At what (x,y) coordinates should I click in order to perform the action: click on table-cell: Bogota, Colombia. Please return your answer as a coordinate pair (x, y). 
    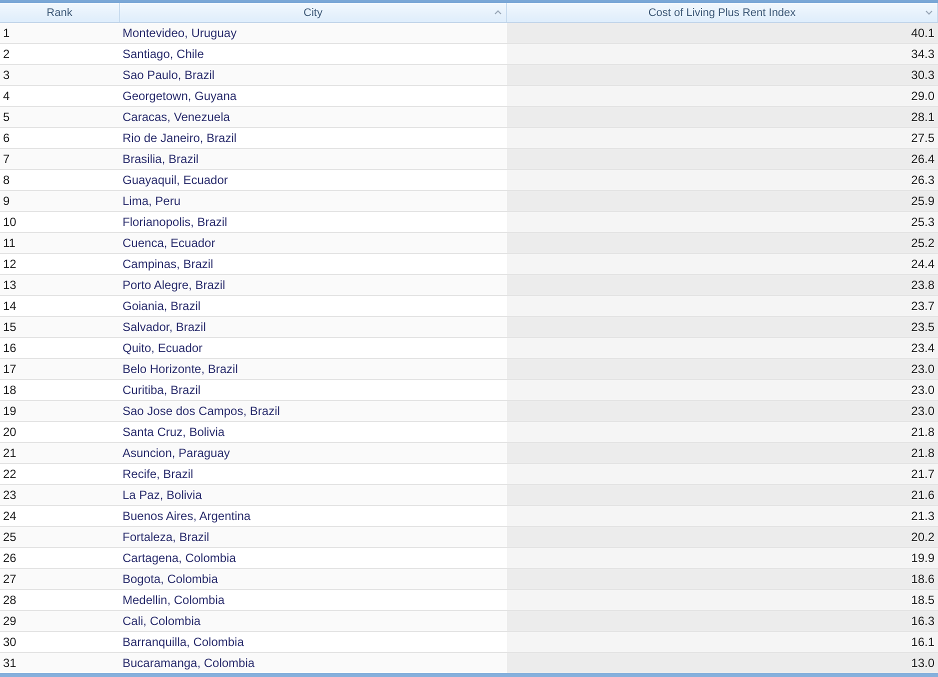
    Looking at the image, I should click on (170, 579).